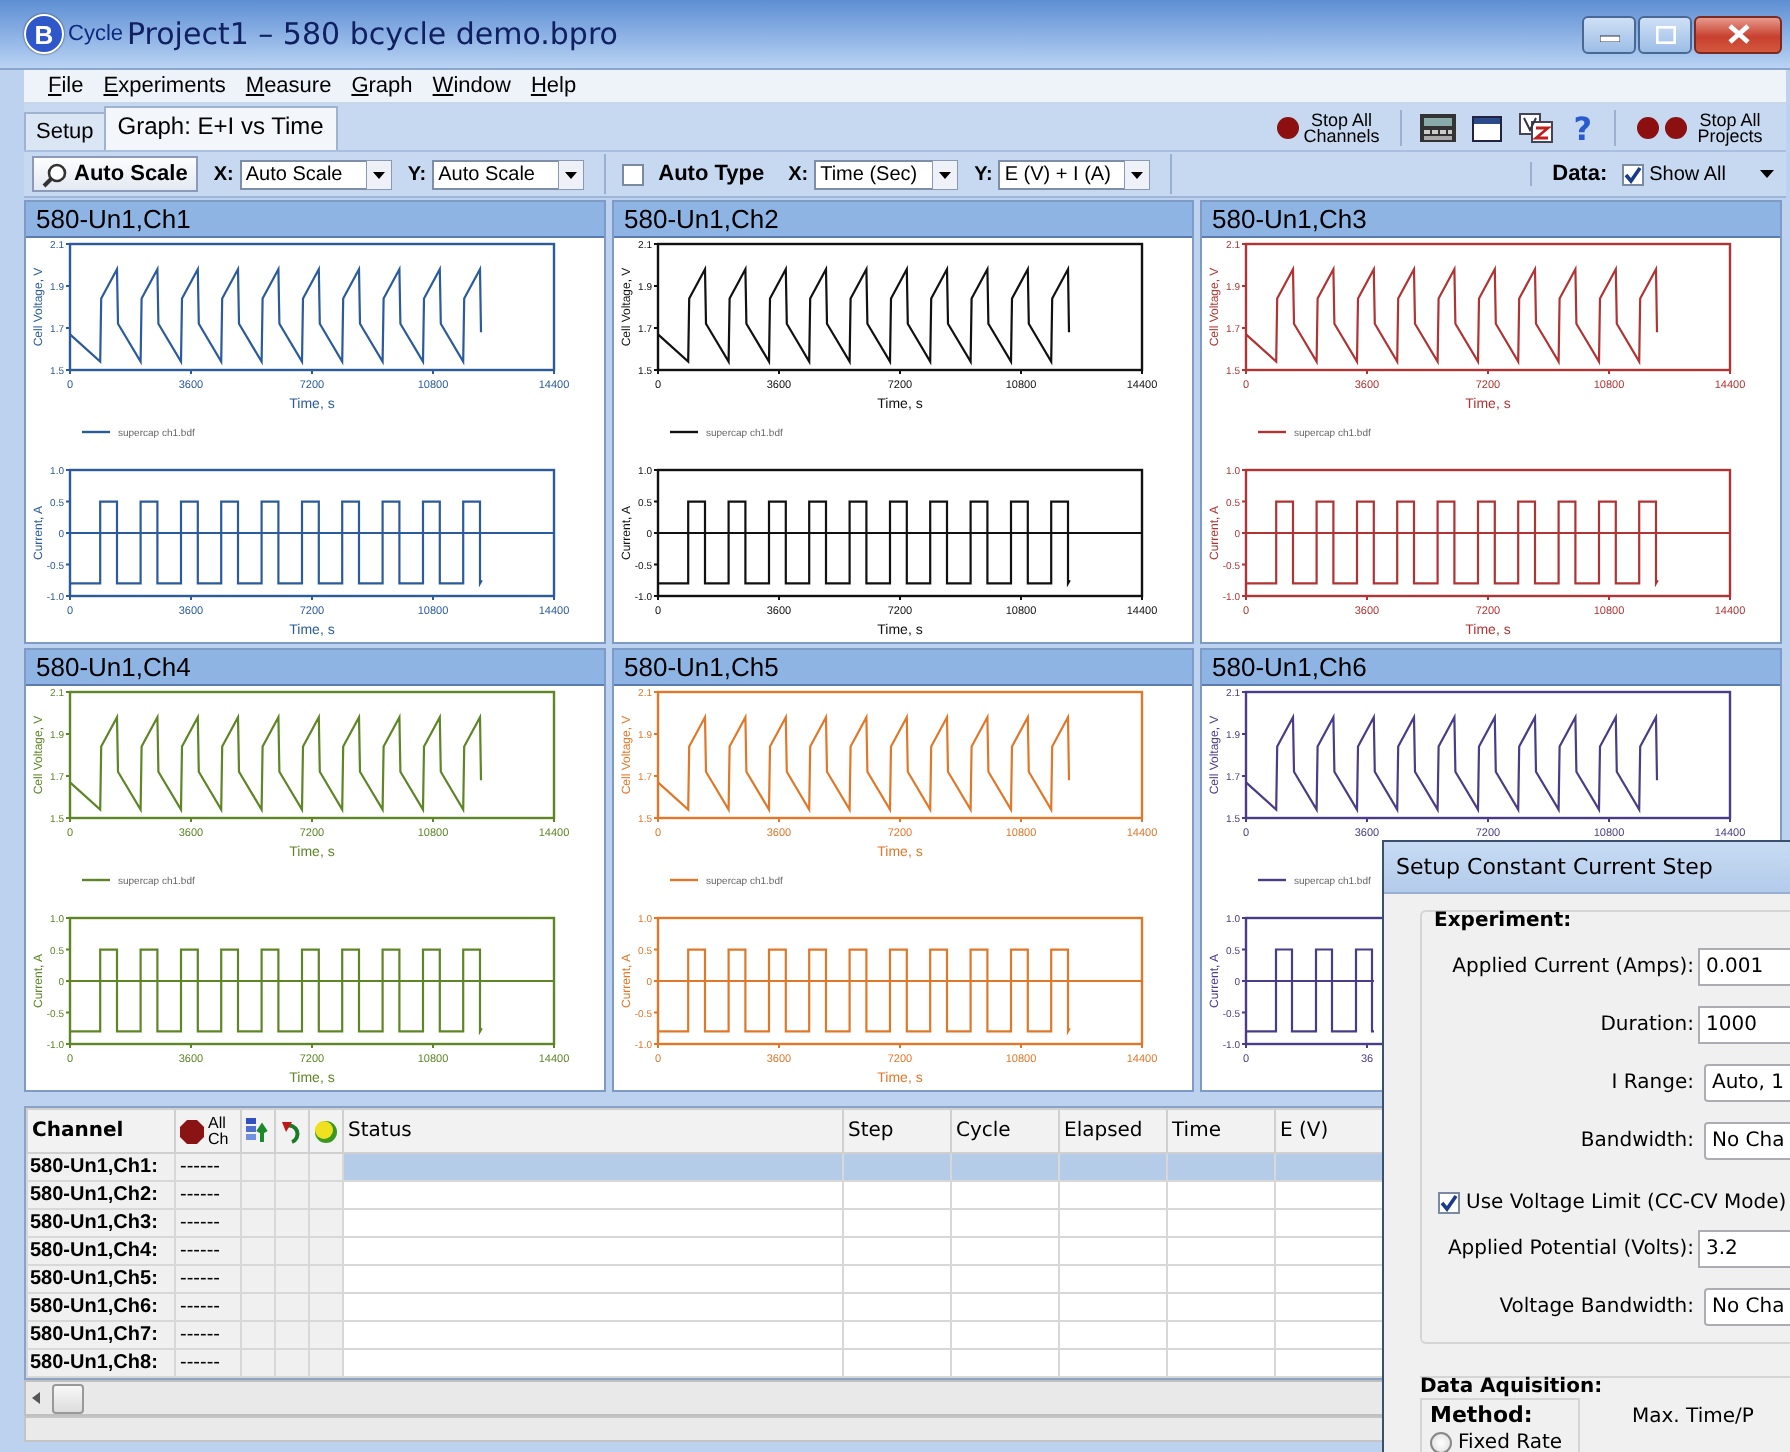  What do you see at coordinates (1504, 921) in the screenshot?
I see `group-heading: Experiment:` at bounding box center [1504, 921].